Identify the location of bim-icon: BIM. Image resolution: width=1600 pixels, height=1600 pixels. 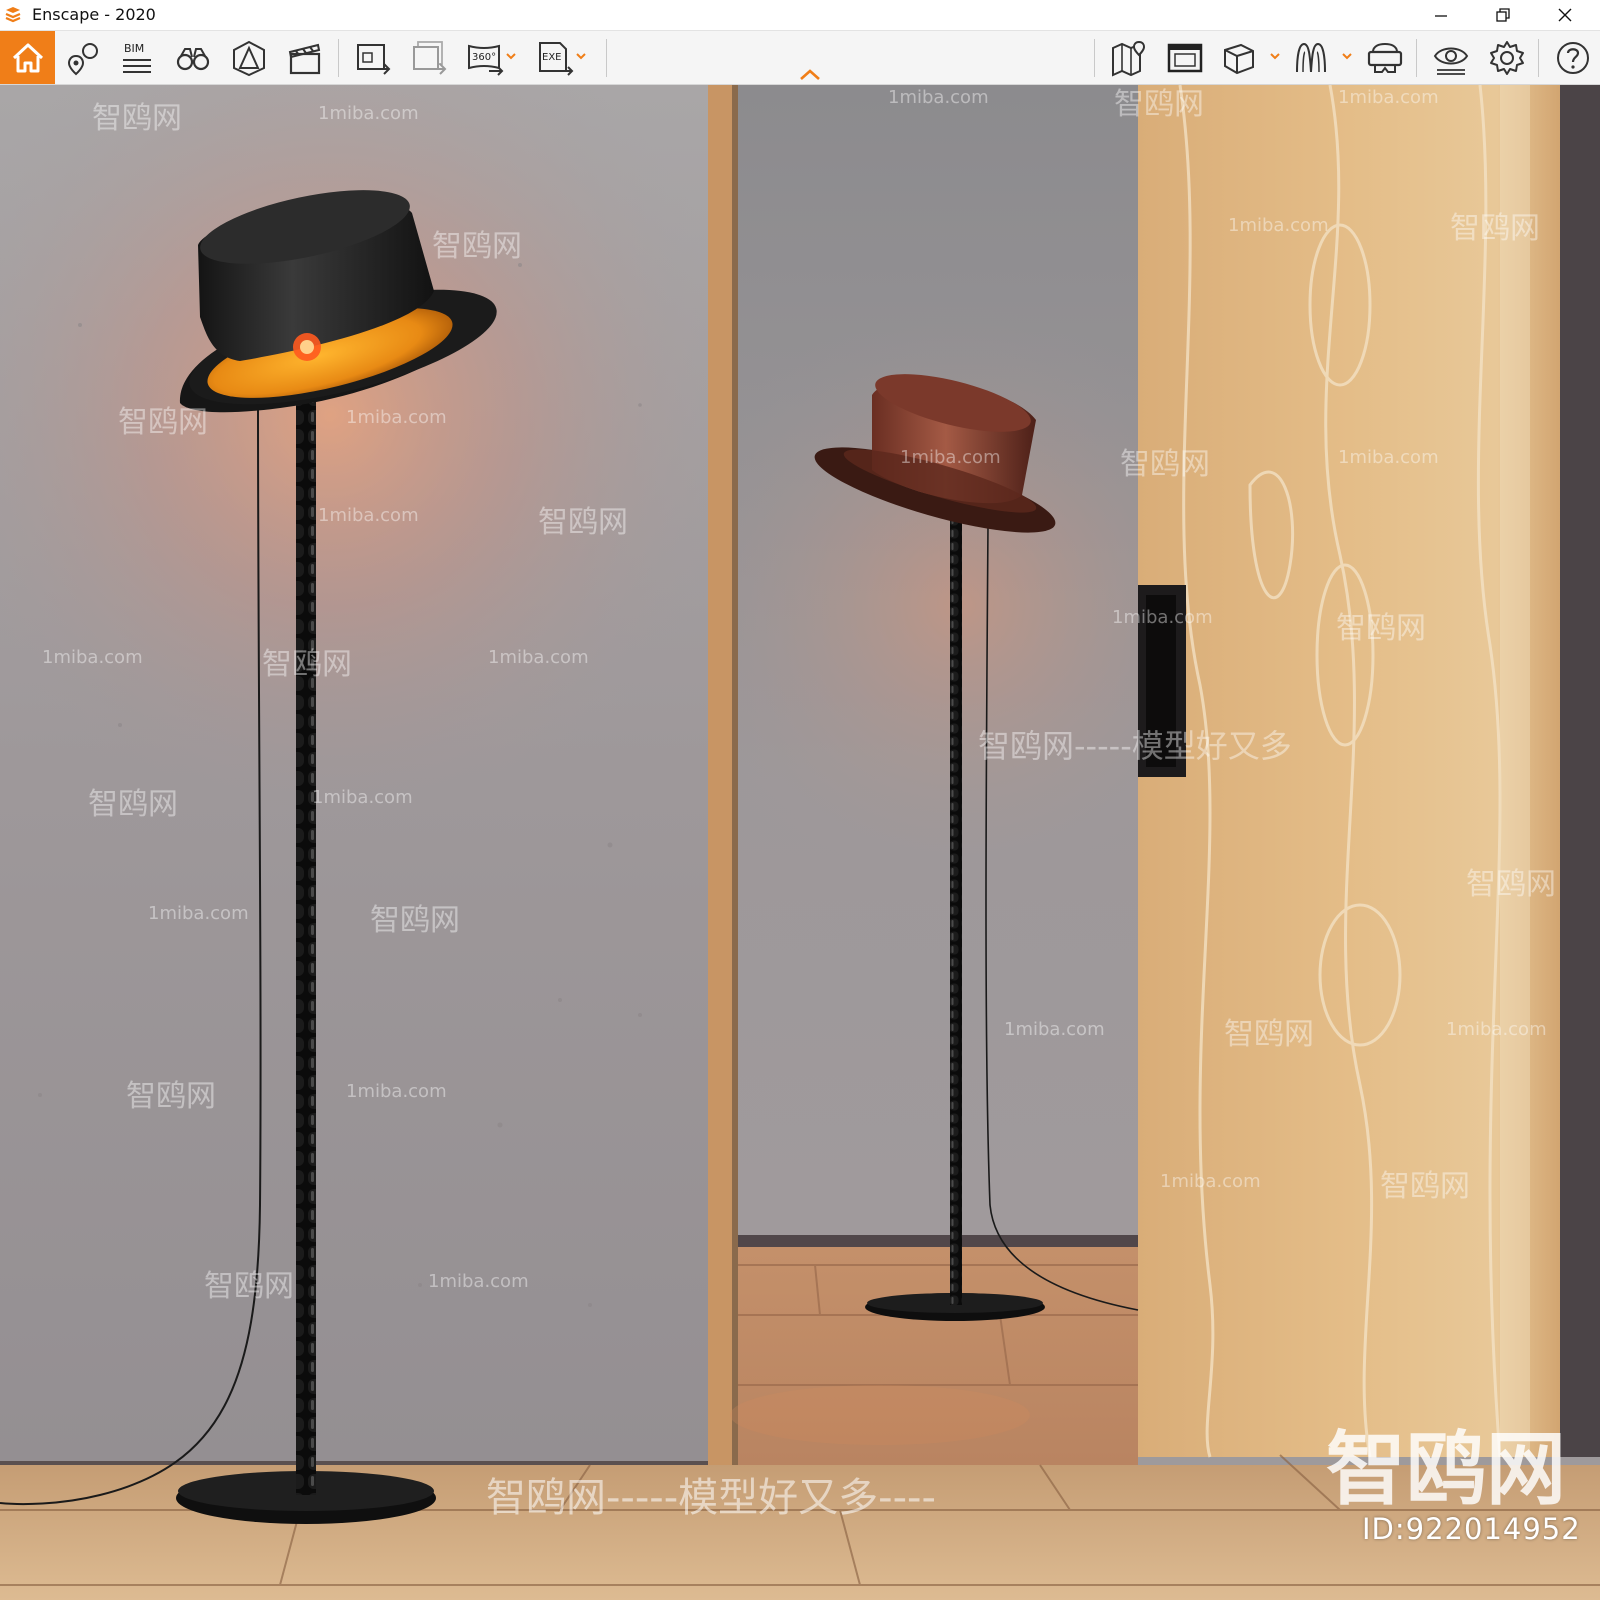
(137, 57).